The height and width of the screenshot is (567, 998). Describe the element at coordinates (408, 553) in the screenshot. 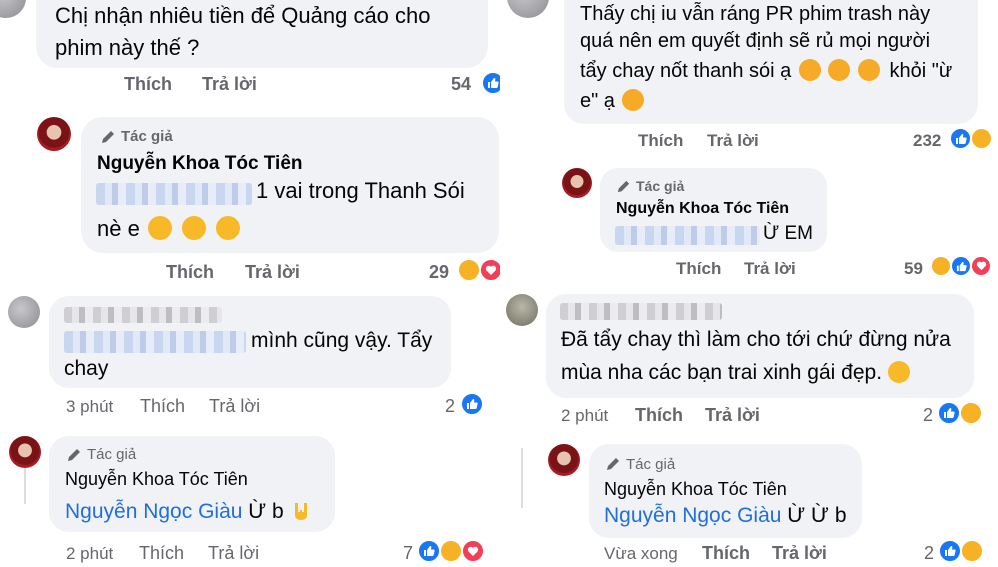

I see `reaction-count: 7` at that location.